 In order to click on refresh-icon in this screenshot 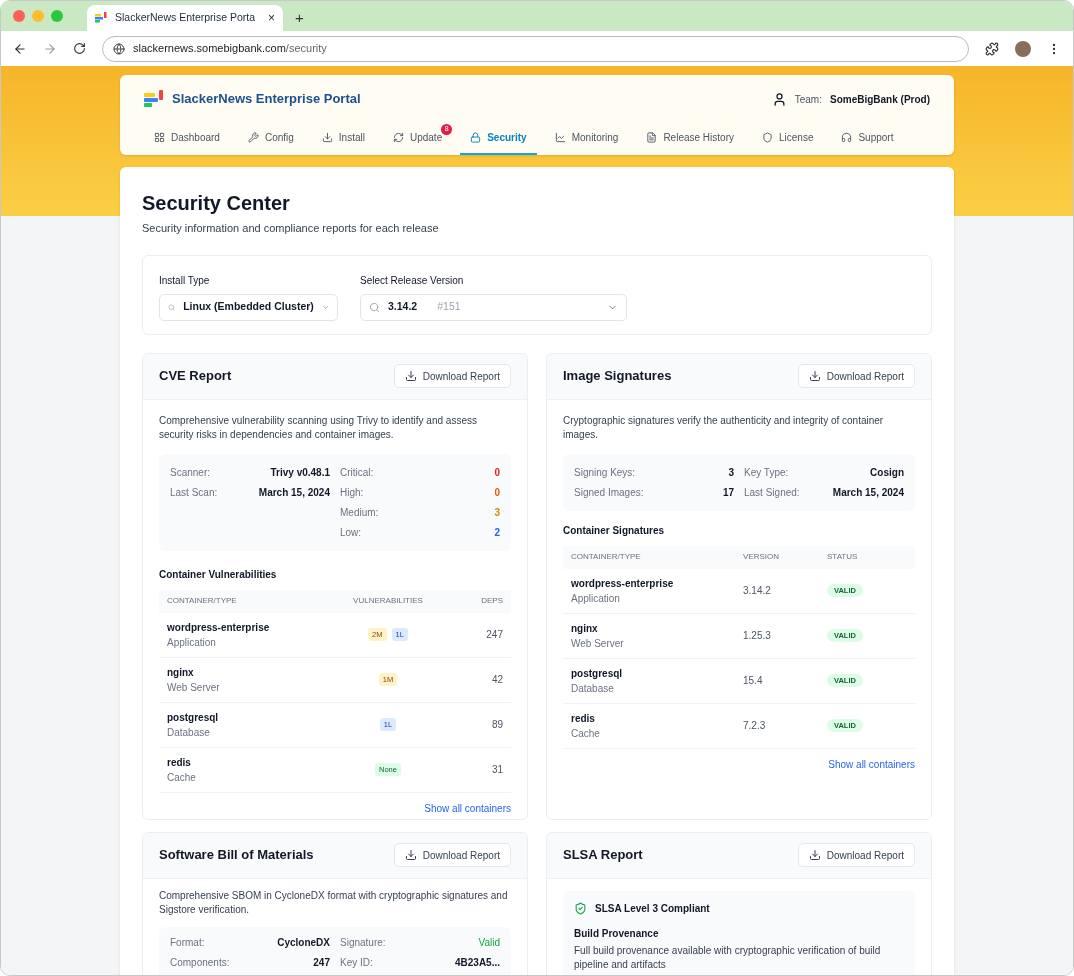, I will do `click(398, 137)`.